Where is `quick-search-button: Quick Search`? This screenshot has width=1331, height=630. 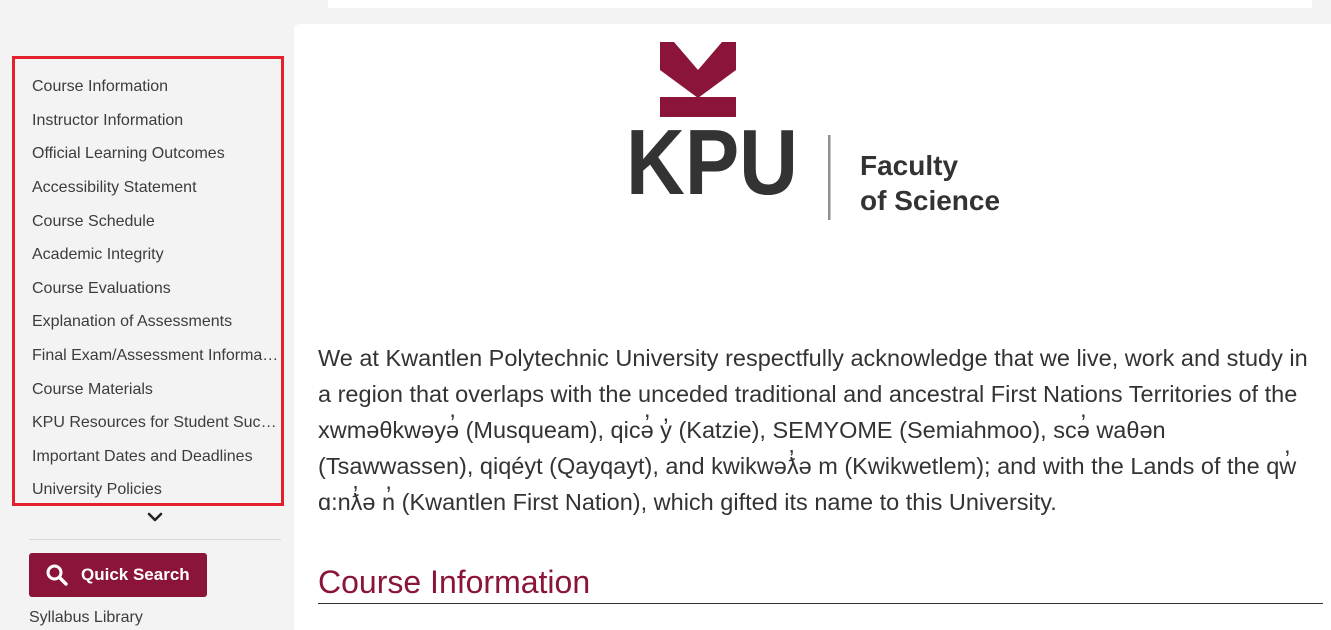
quick-search-button: Quick Search is located at coordinates (118, 575).